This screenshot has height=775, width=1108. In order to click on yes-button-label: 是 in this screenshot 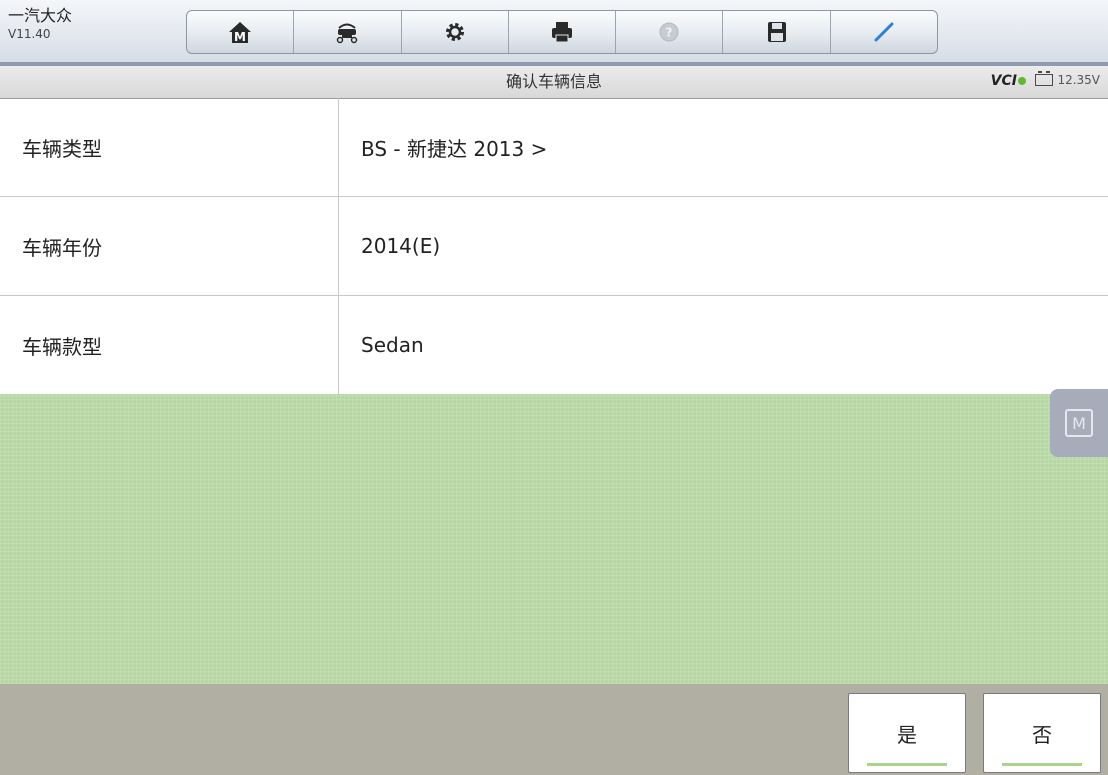, I will do `click(907, 734)`.